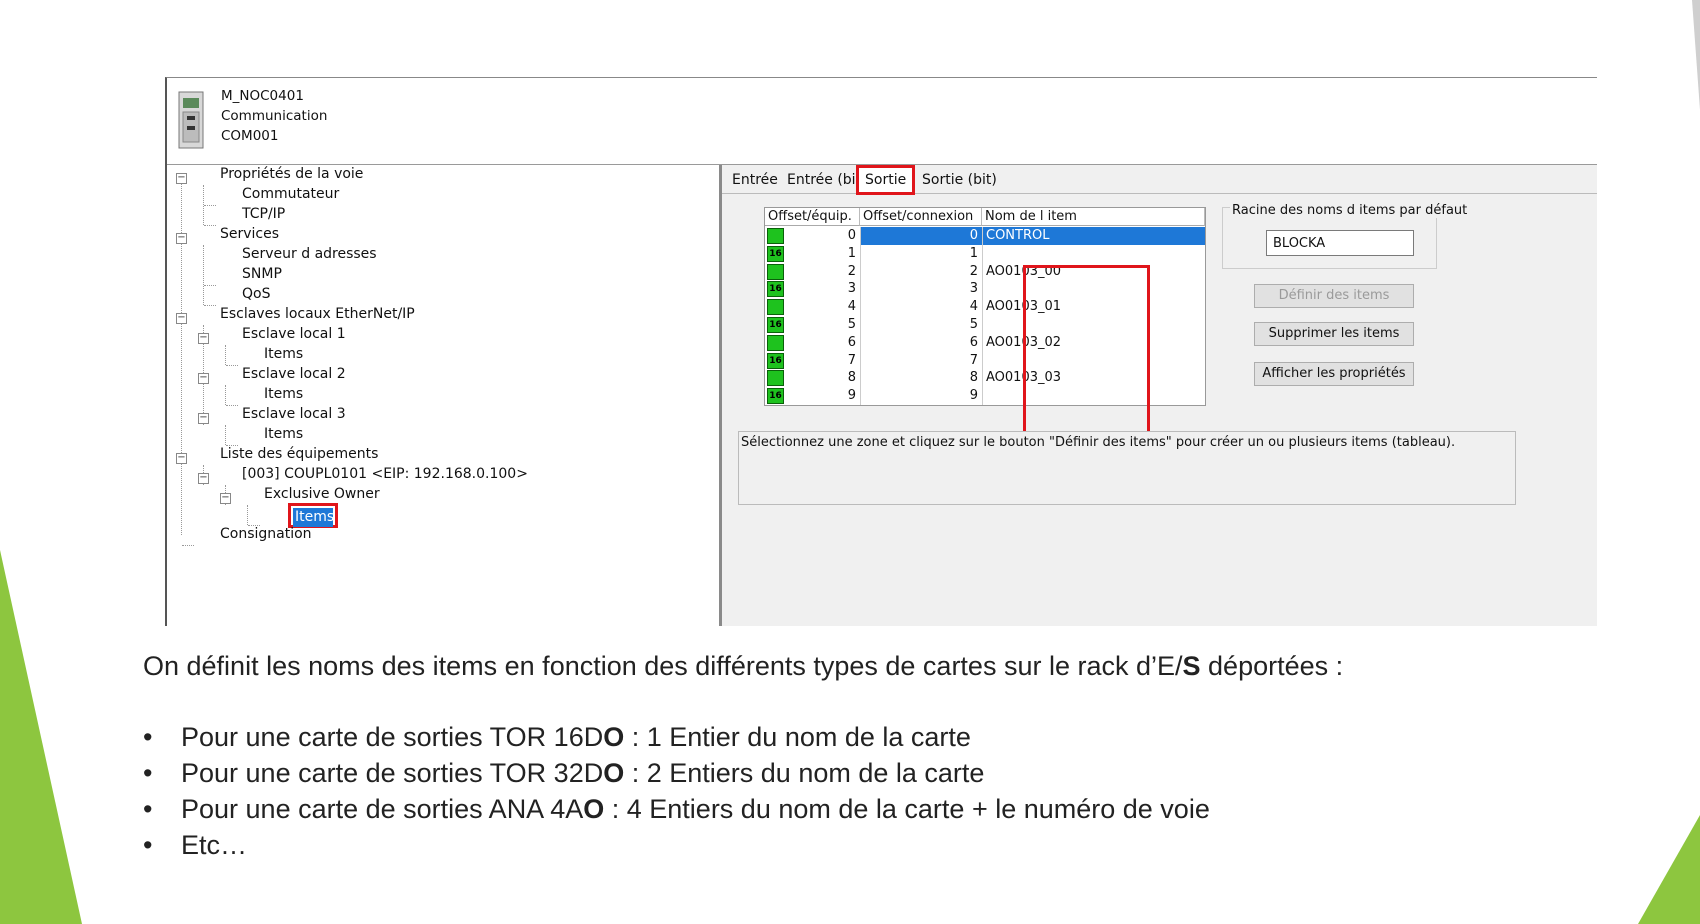 Image resolution: width=1700 pixels, height=924 pixels. I want to click on offset-equip-value: 1, so click(851, 253).